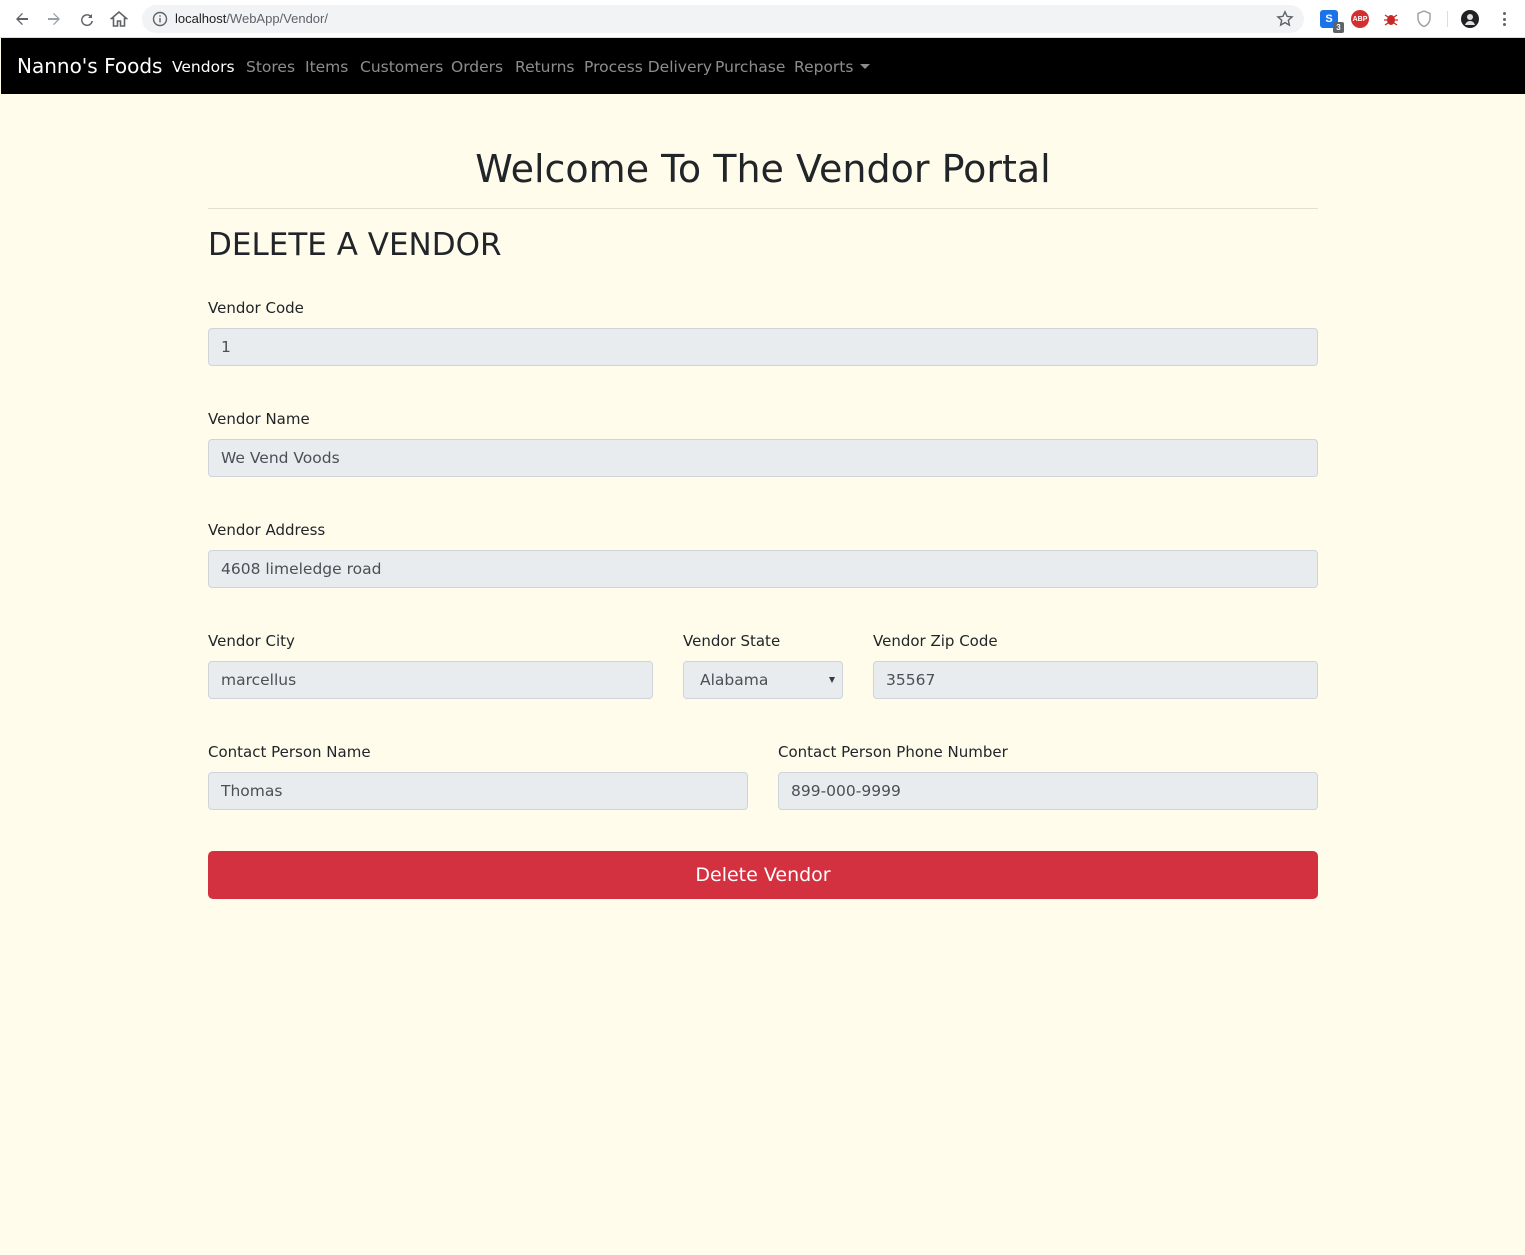 The height and width of the screenshot is (1255, 1525). I want to click on profile-avatar-icon, so click(1470, 19).